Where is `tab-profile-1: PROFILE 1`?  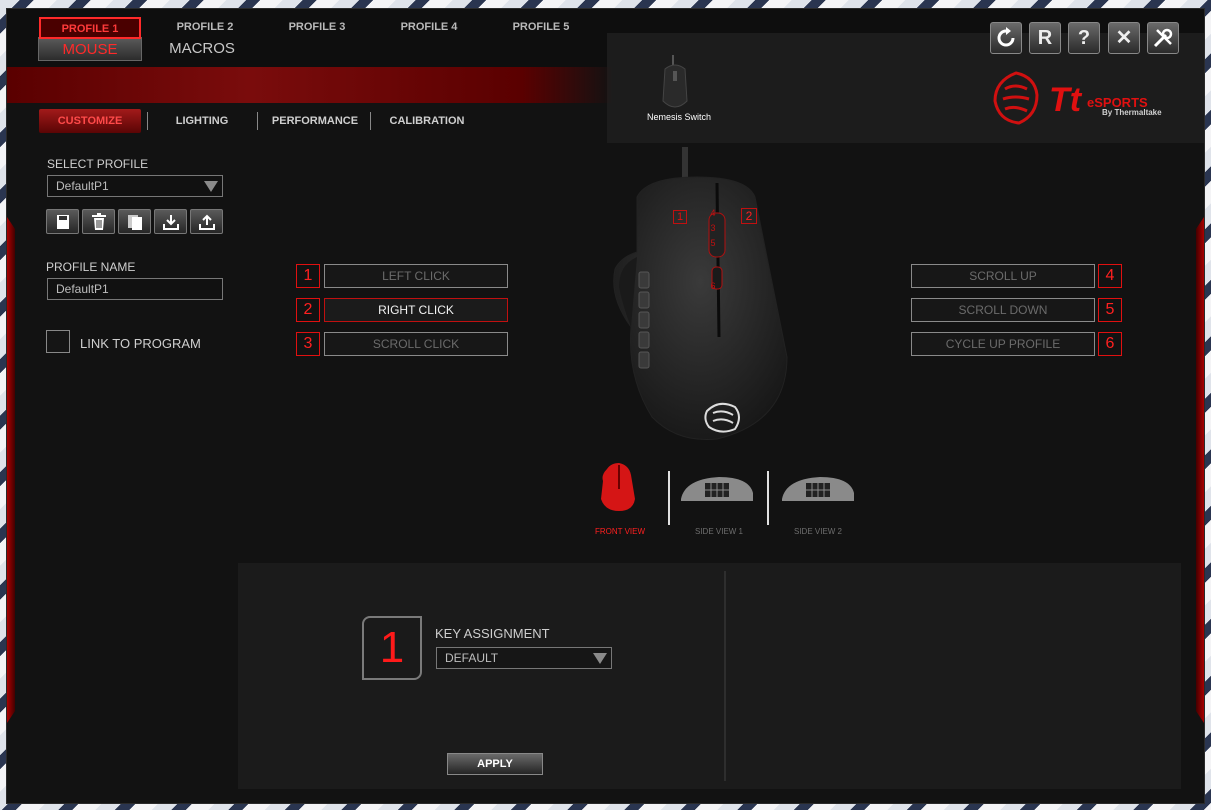 tab-profile-1: PROFILE 1 is located at coordinates (90, 28).